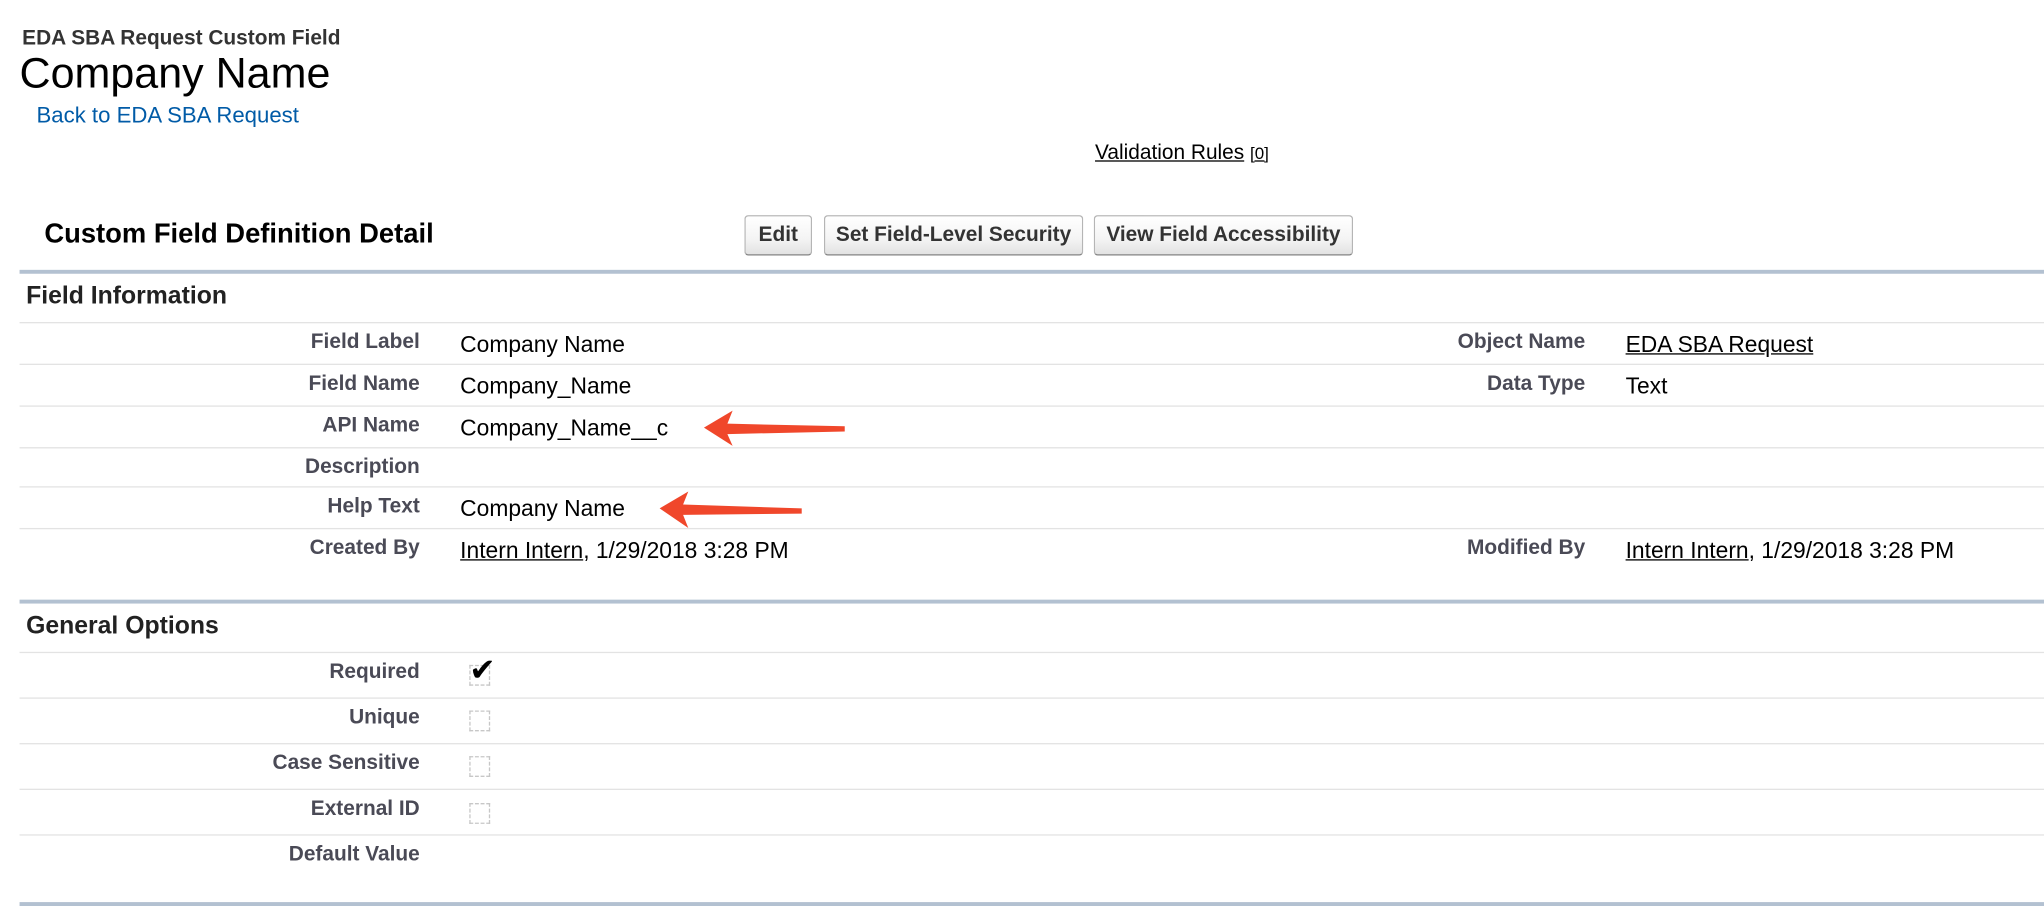 The image size is (2044, 910). Describe the element at coordinates (752, 469) in the screenshot. I see `annotation-arrows` at that location.